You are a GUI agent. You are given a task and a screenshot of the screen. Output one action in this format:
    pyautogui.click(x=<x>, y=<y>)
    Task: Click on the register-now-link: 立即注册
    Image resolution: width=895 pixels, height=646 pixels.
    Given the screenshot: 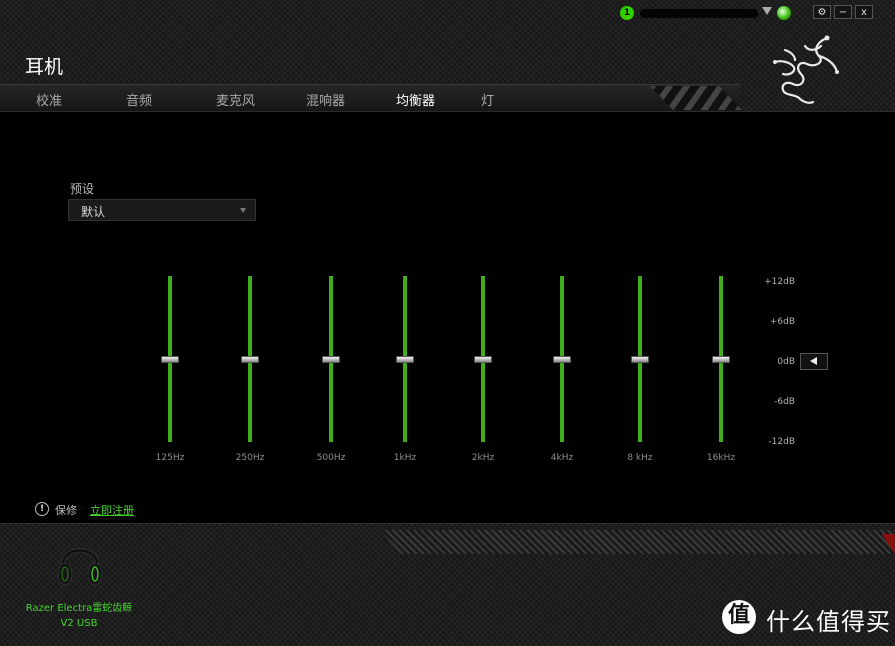 What is the action you would take?
    pyautogui.click(x=112, y=510)
    